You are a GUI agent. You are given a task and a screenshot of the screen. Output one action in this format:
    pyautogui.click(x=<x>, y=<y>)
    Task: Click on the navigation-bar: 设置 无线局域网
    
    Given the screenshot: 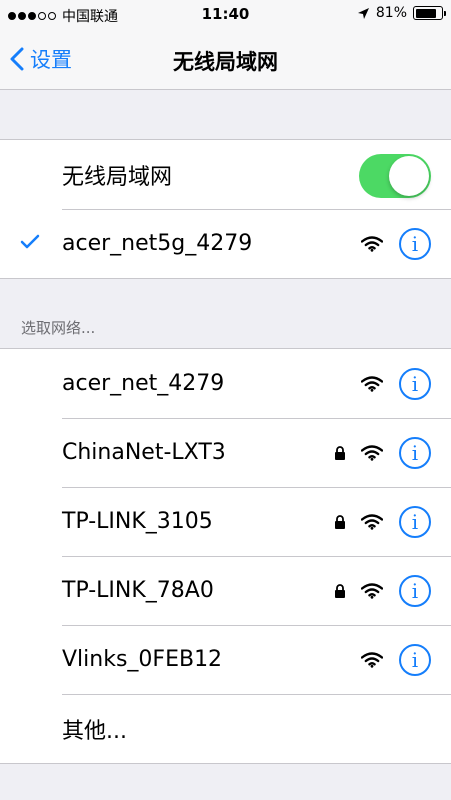 What is the action you would take?
    pyautogui.click(x=225, y=60)
    